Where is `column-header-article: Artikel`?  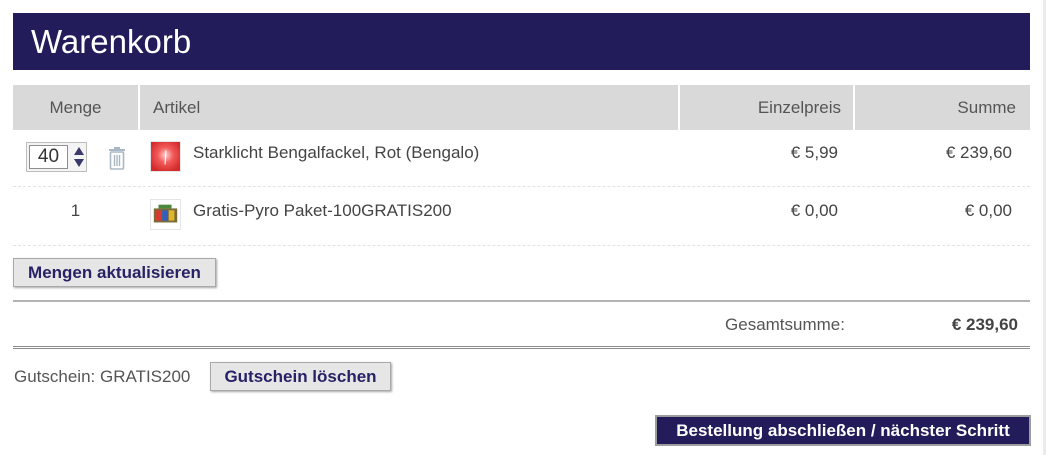
column-header-article: Artikel is located at coordinates (409, 107).